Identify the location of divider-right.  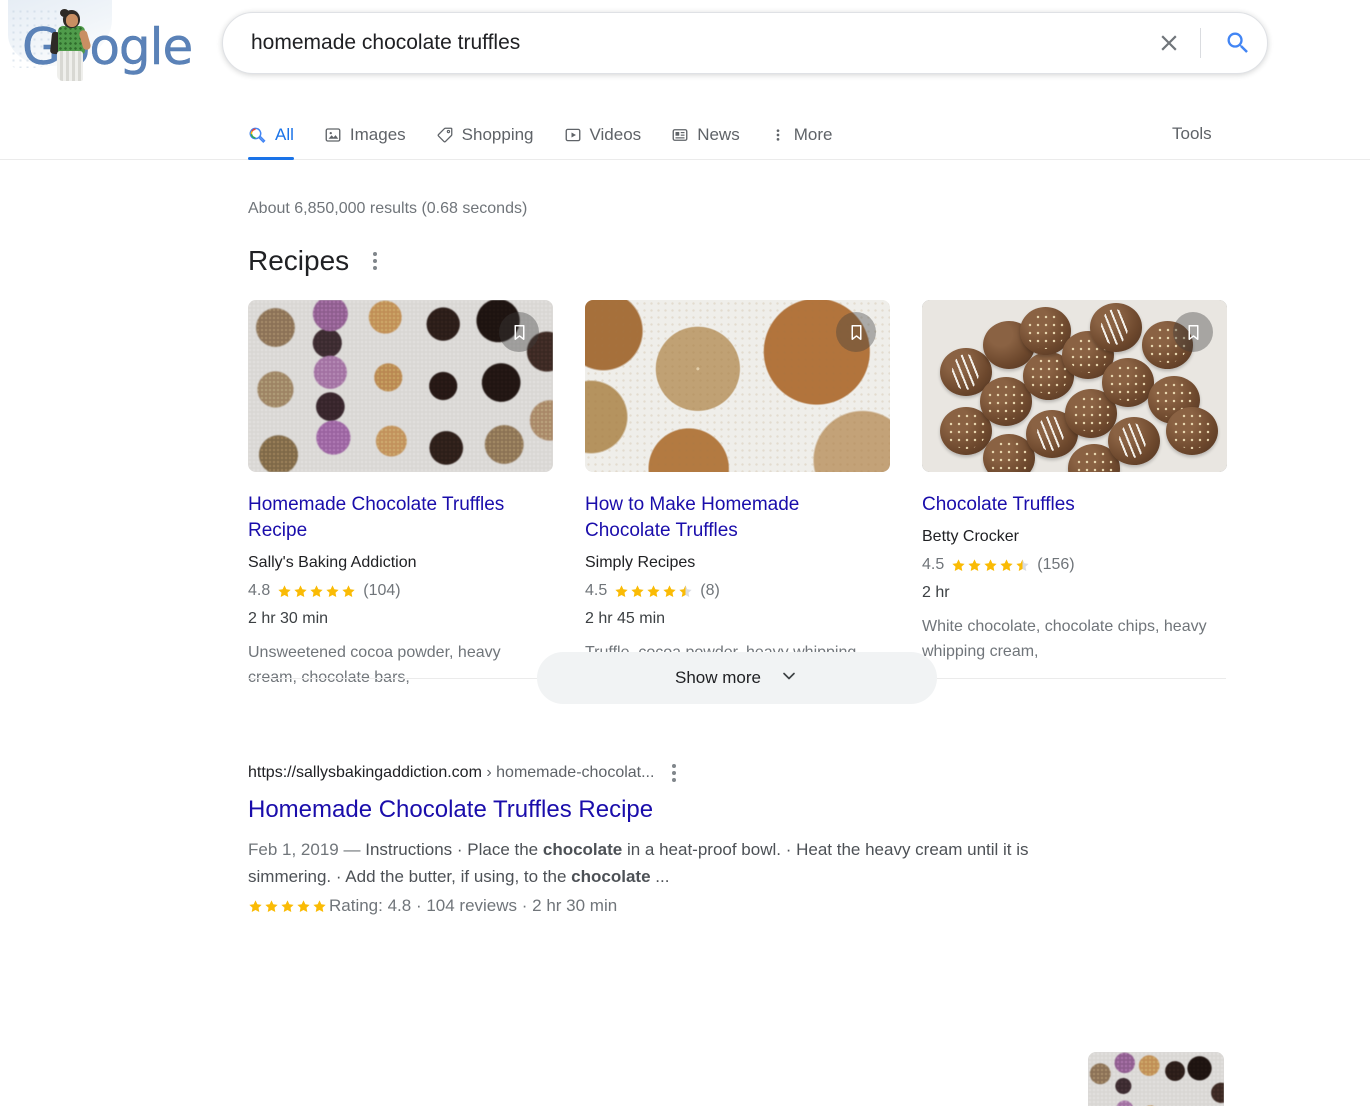
(1081, 678).